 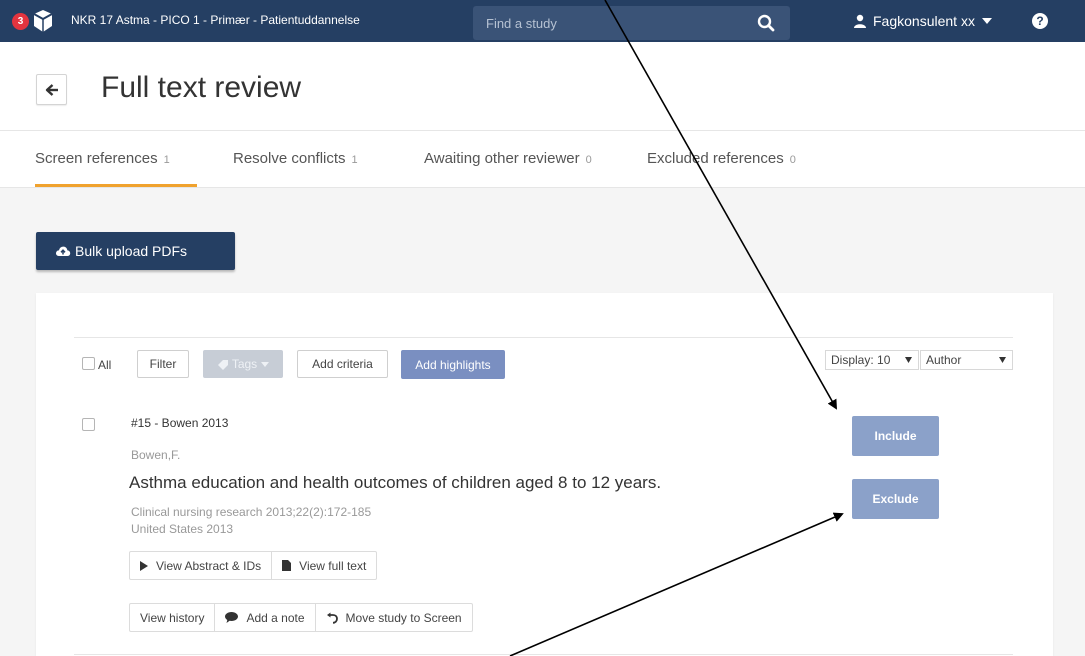 I want to click on view-history-label: View history, so click(x=172, y=617).